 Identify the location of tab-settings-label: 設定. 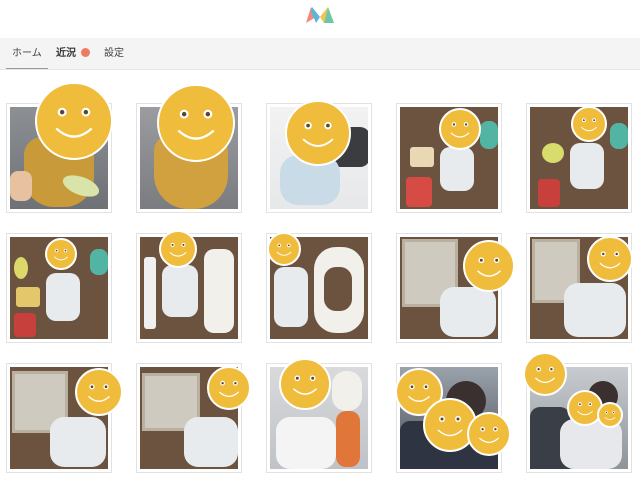
(114, 53).